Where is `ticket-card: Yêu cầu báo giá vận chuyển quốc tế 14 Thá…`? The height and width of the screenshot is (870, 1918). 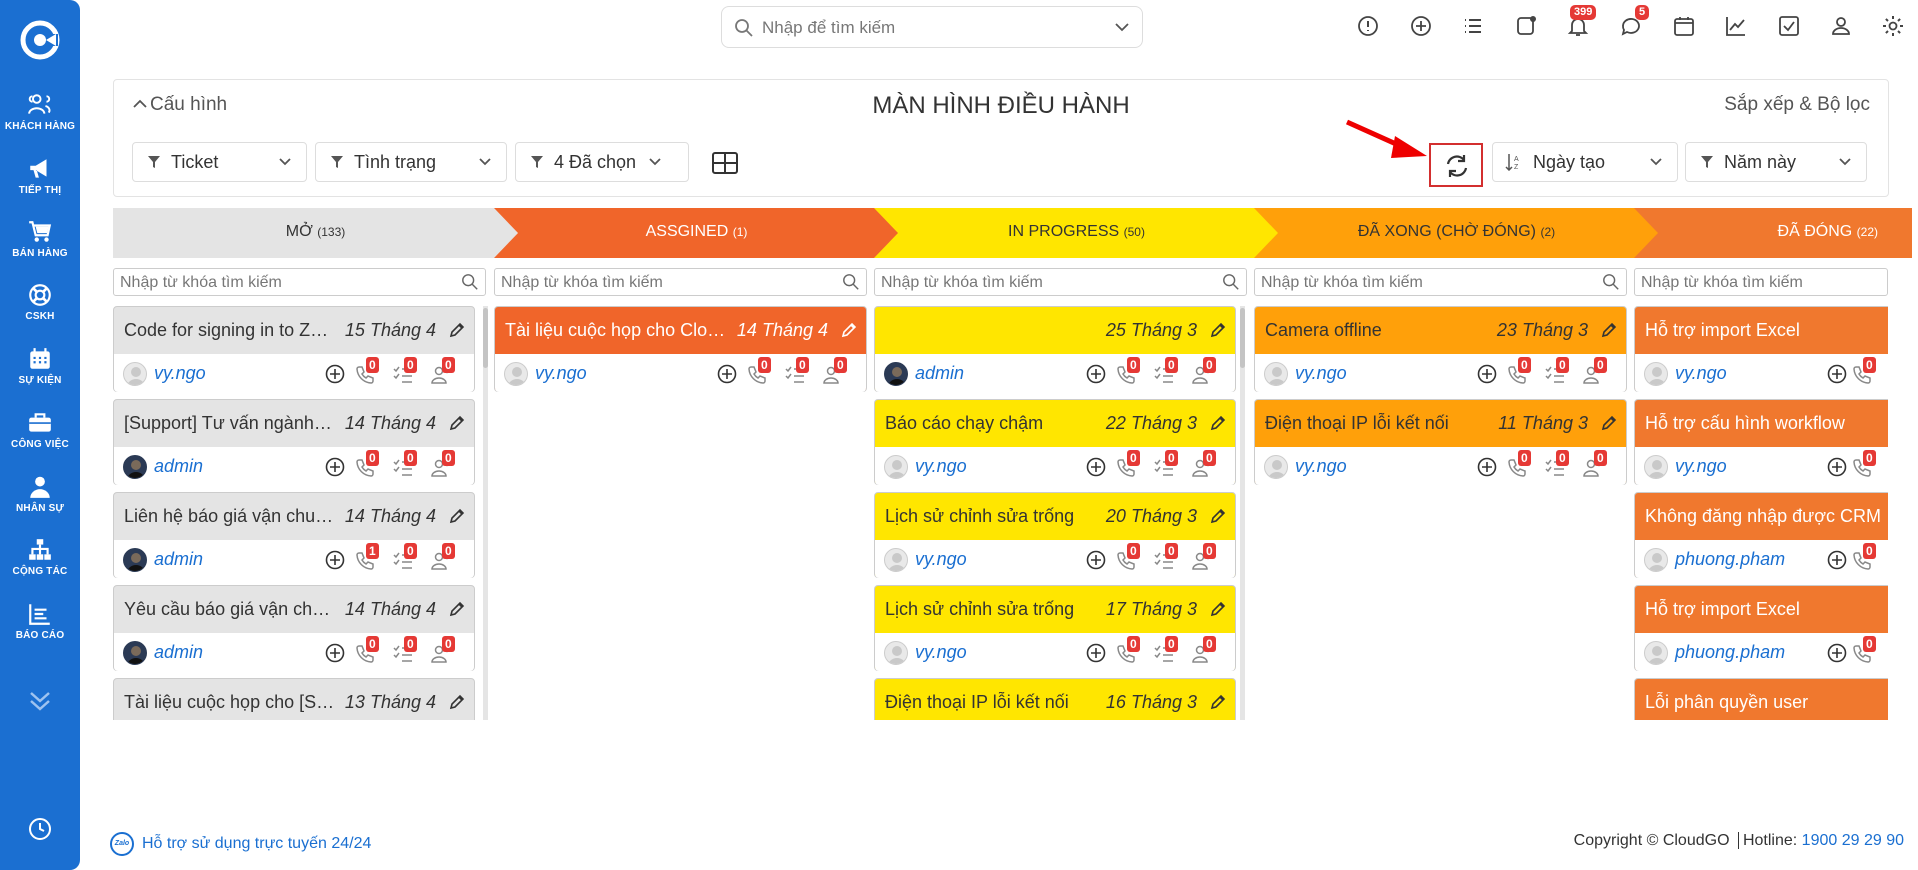 ticket-card: Yêu cầu báo giá vận chuyển quốc tế 14 Thá… is located at coordinates (294, 628).